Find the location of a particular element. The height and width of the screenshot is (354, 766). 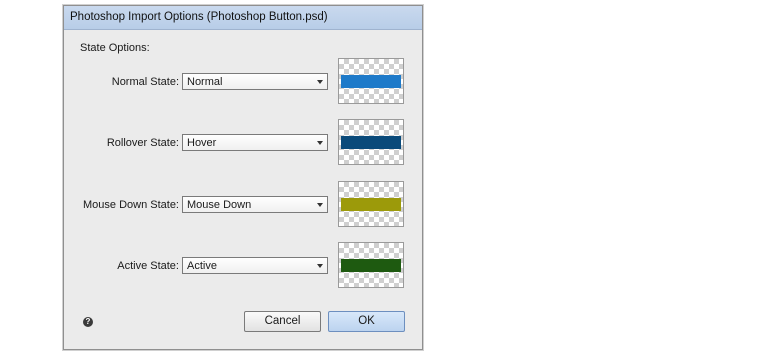

normal-state-row: Normal State: Normal is located at coordinates (243, 83).